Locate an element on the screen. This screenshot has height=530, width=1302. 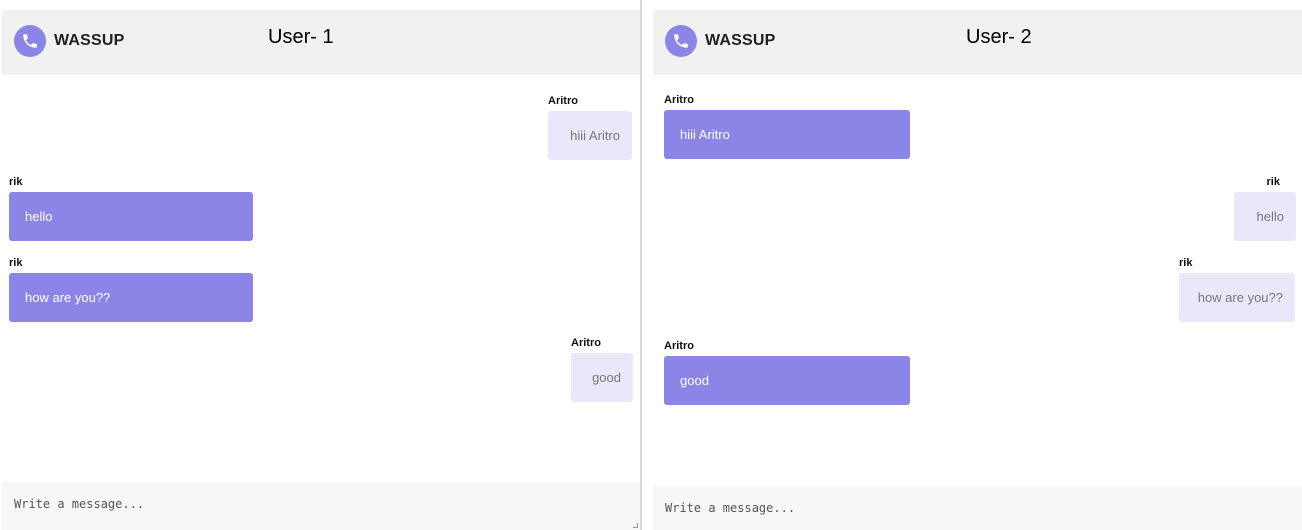
message-sent: rik how are you?? is located at coordinates (131, 289).